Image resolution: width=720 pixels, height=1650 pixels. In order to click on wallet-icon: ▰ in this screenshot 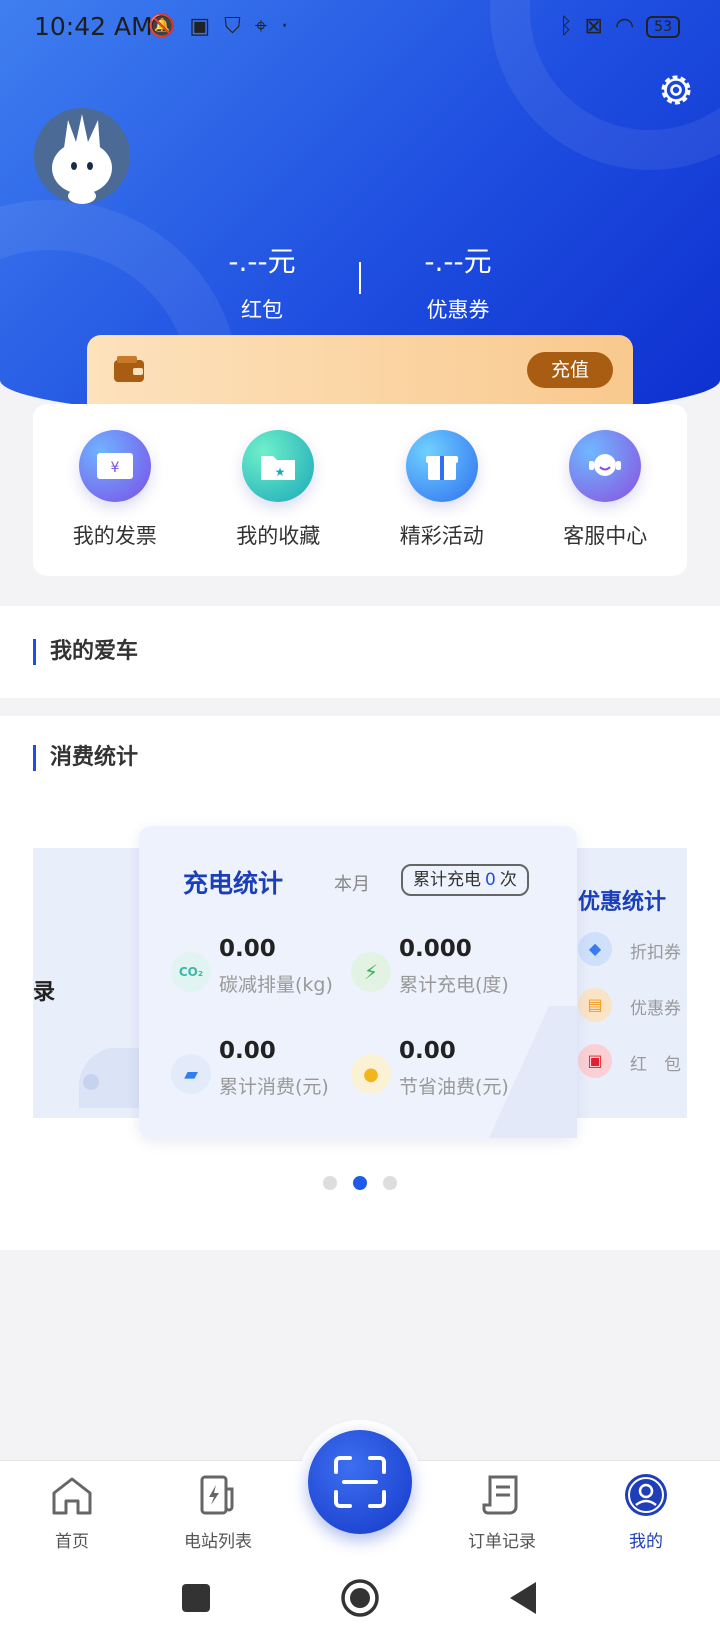, I will do `click(191, 1074)`.